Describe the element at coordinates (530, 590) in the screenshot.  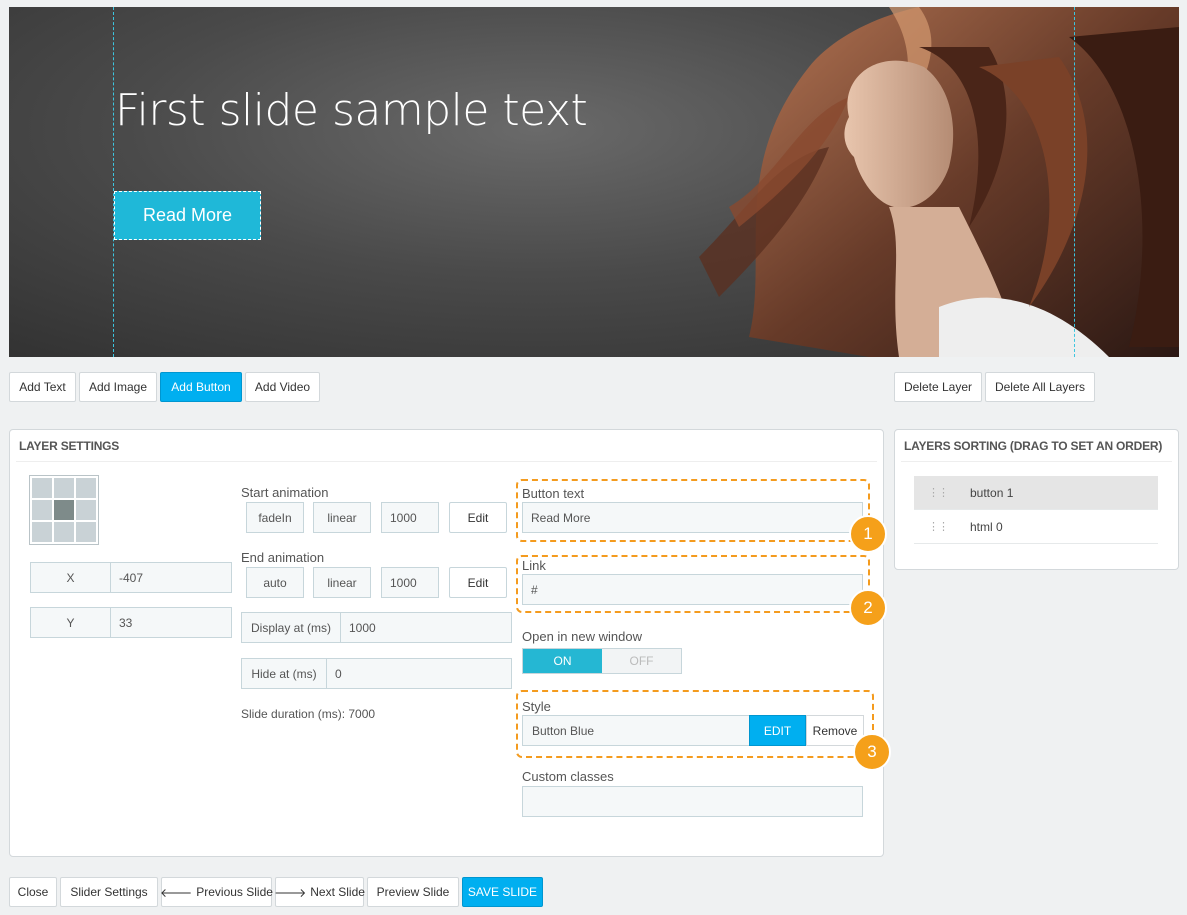
I see `link-value: #` at that location.